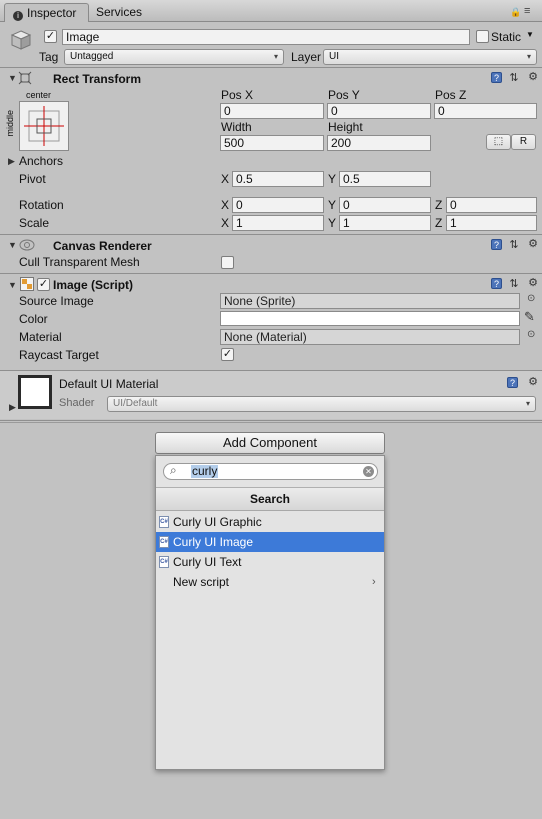 This screenshot has height=819, width=542. Describe the element at coordinates (11, 161) in the screenshot. I see `anchors-fold-icon: ▶` at that location.